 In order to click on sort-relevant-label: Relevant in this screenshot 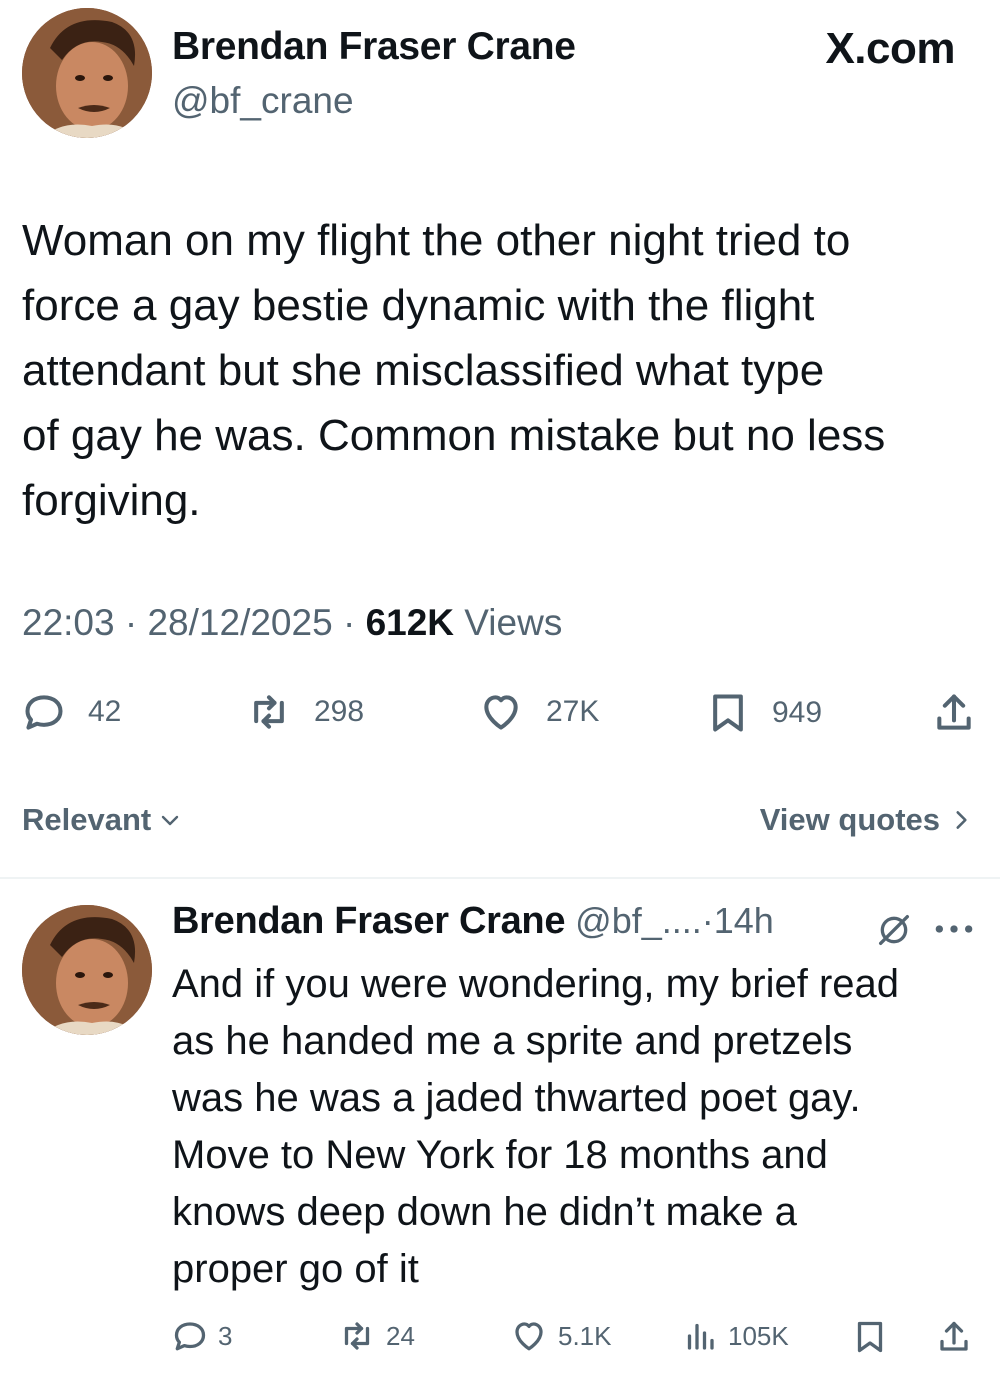, I will do `click(87, 819)`.